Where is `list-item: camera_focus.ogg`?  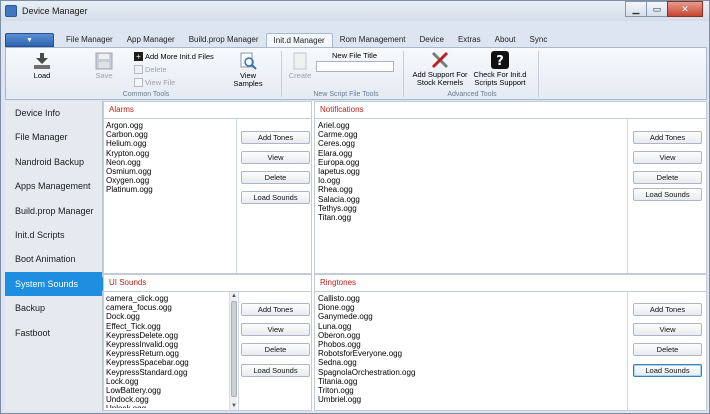
list-item: camera_focus.ogg is located at coordinates (167, 307).